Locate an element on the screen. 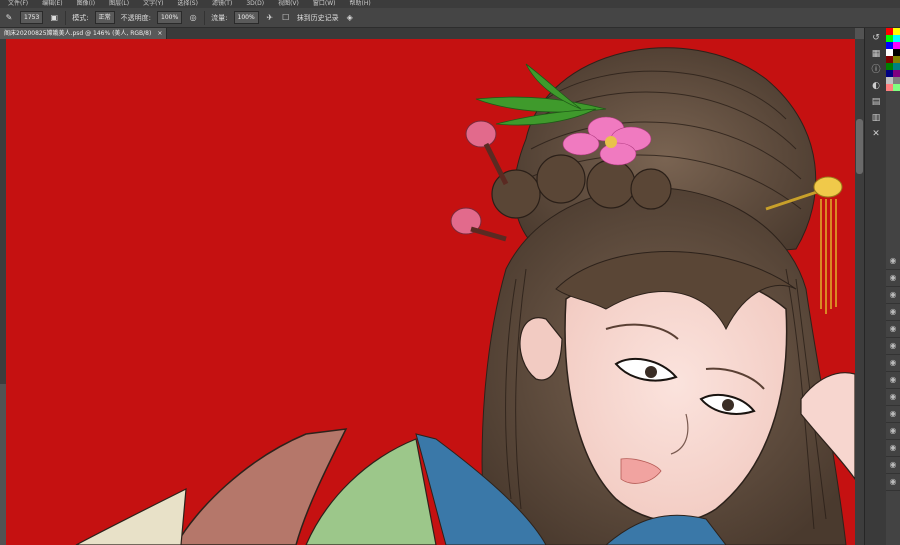 Image resolution: width=900 pixels, height=545 pixels. document-tab-bar: 阁床20200825嫦娥美人.psd @ 146% (美人, RGB/8) × is located at coordinates (427, 33).